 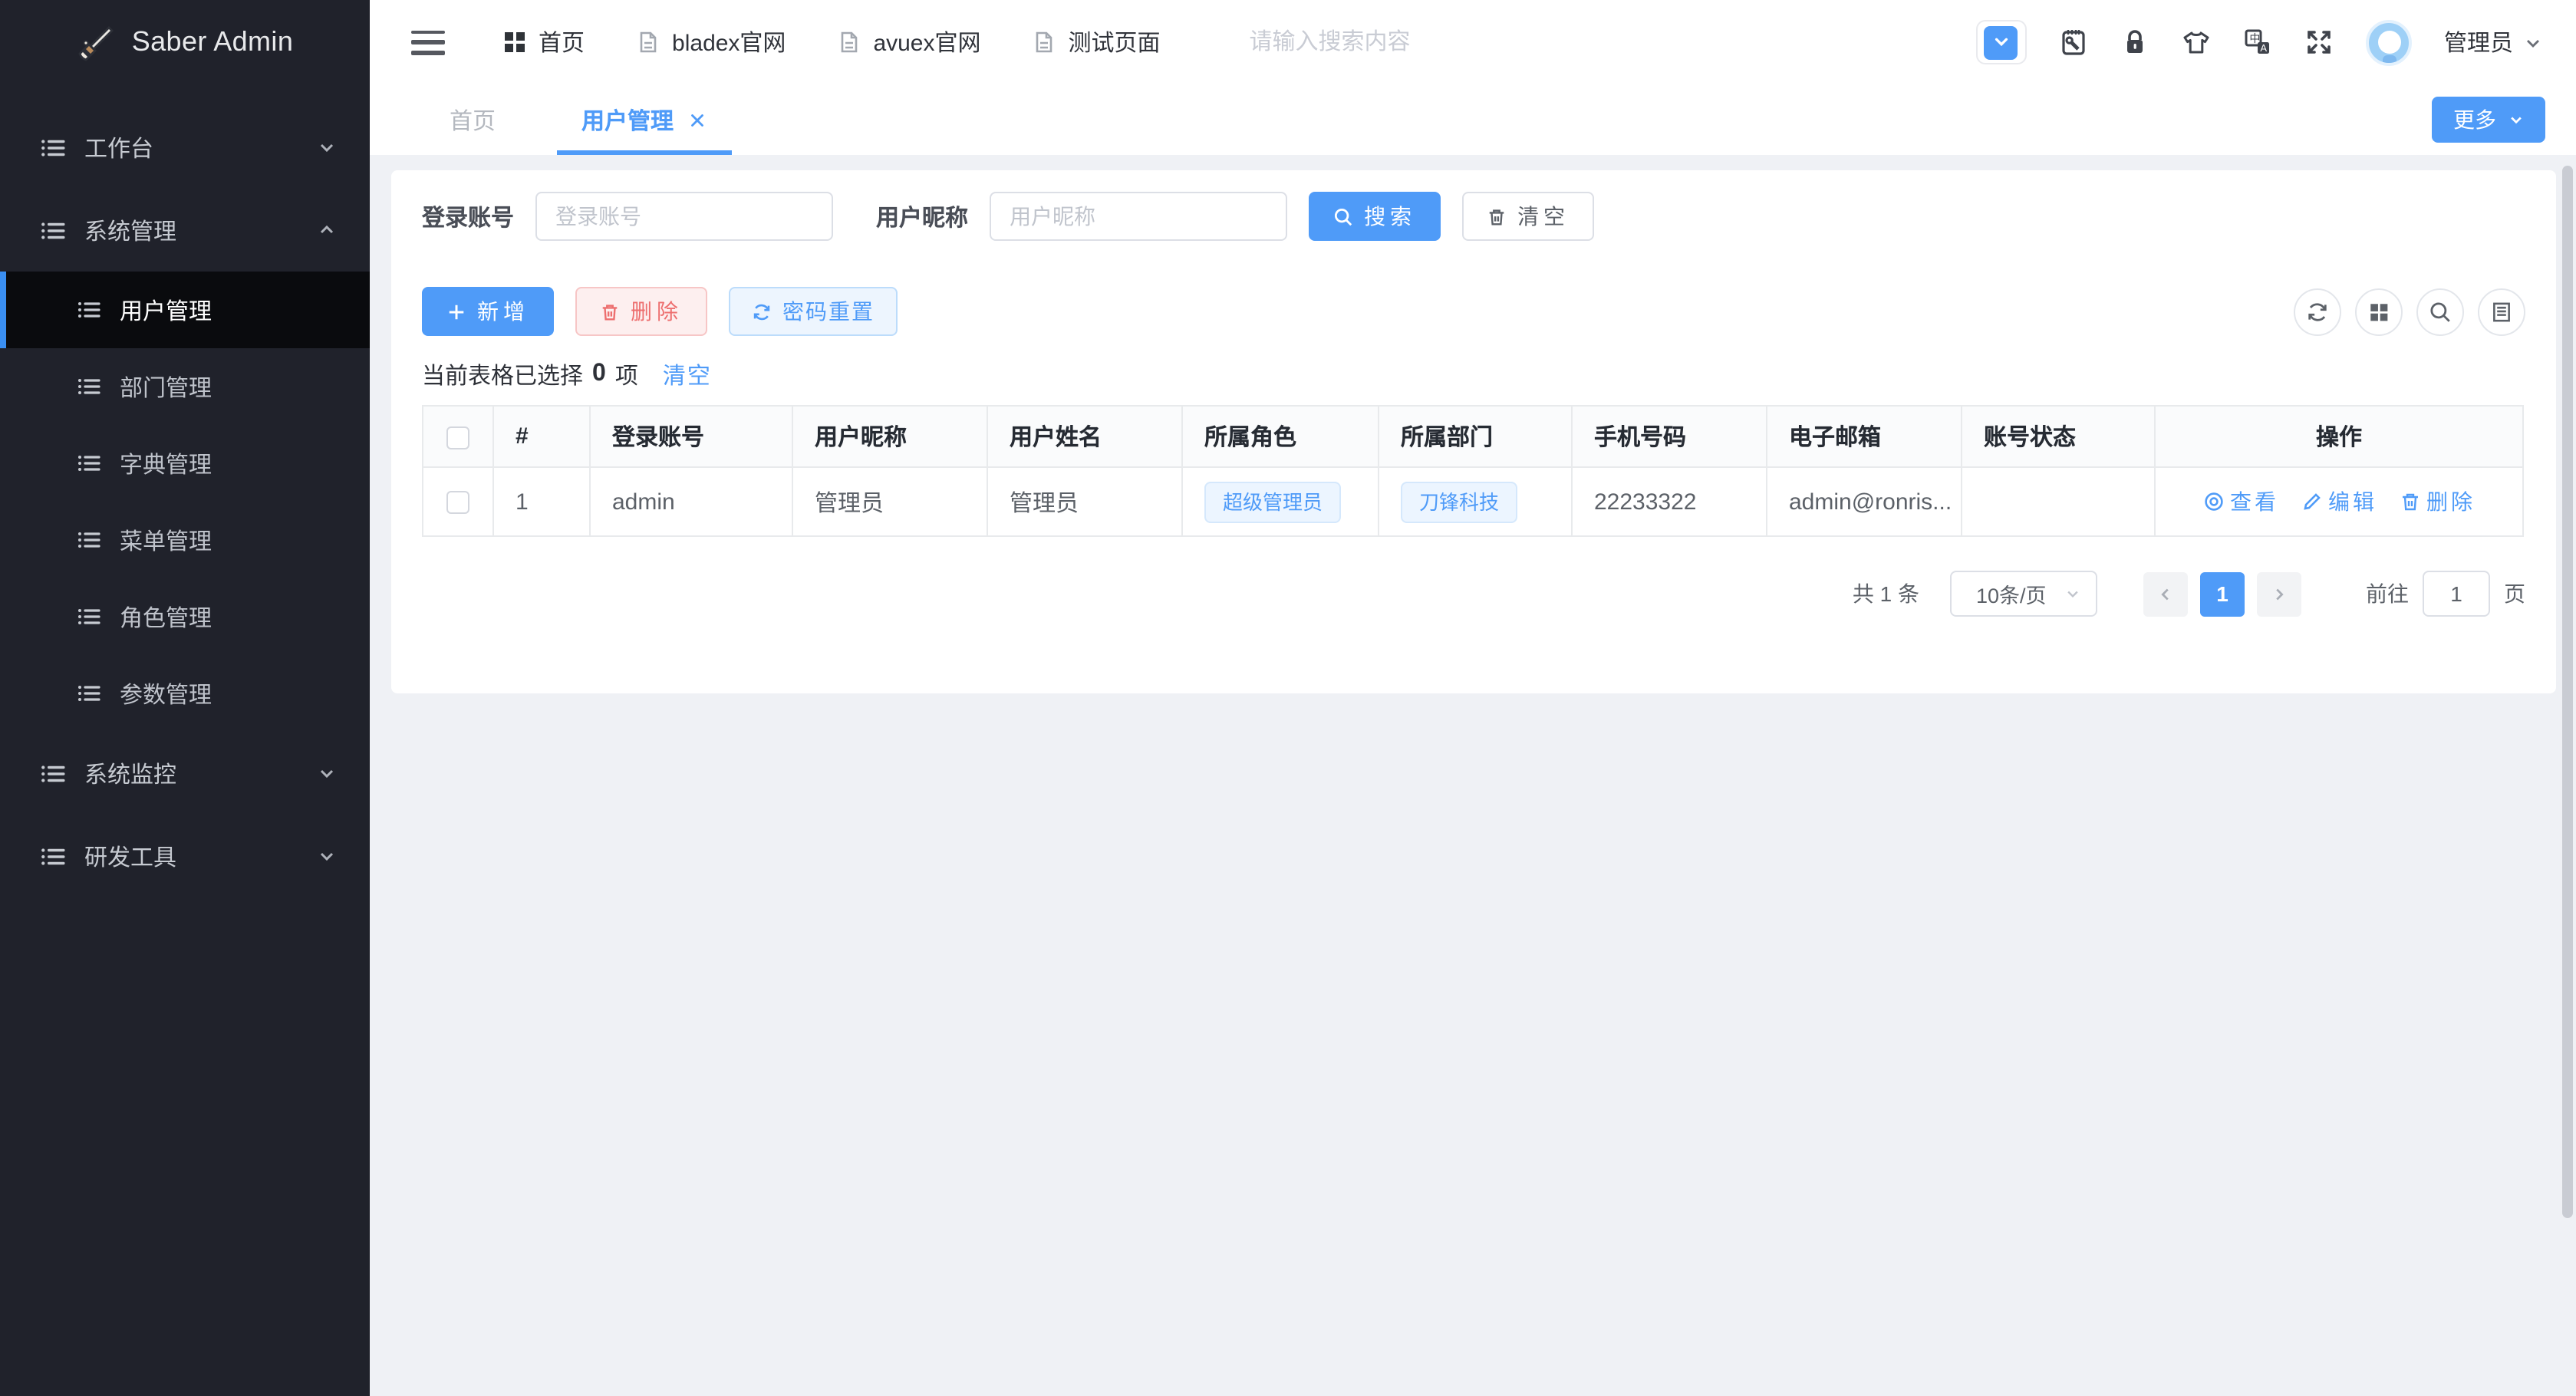 I want to click on cell-name: 管理员, so click(x=1085, y=502).